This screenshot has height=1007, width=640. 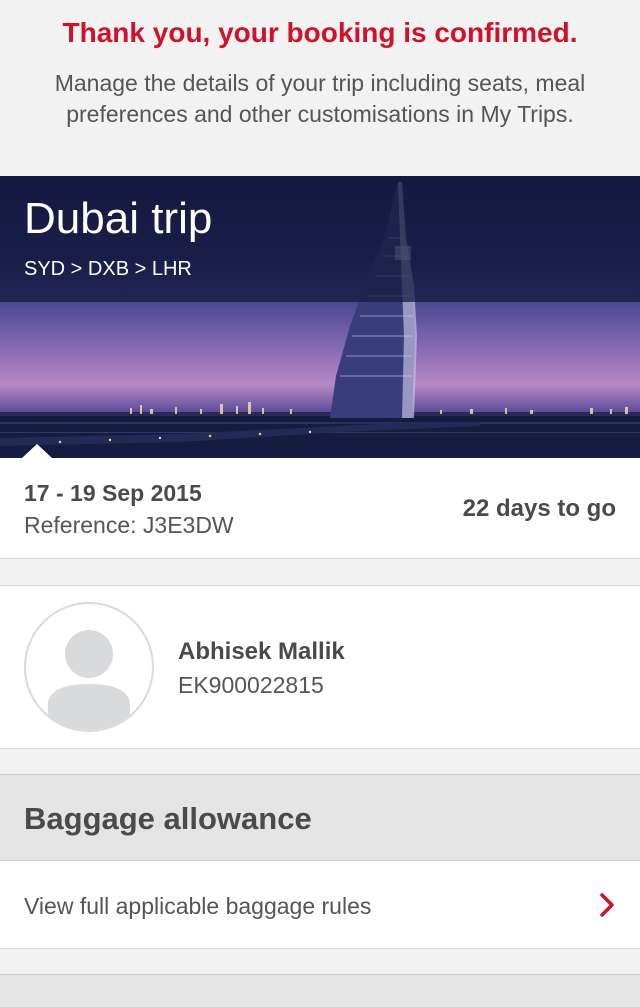 What do you see at coordinates (129, 525) in the screenshot?
I see `booking-reference: Reference: J3E3DW` at bounding box center [129, 525].